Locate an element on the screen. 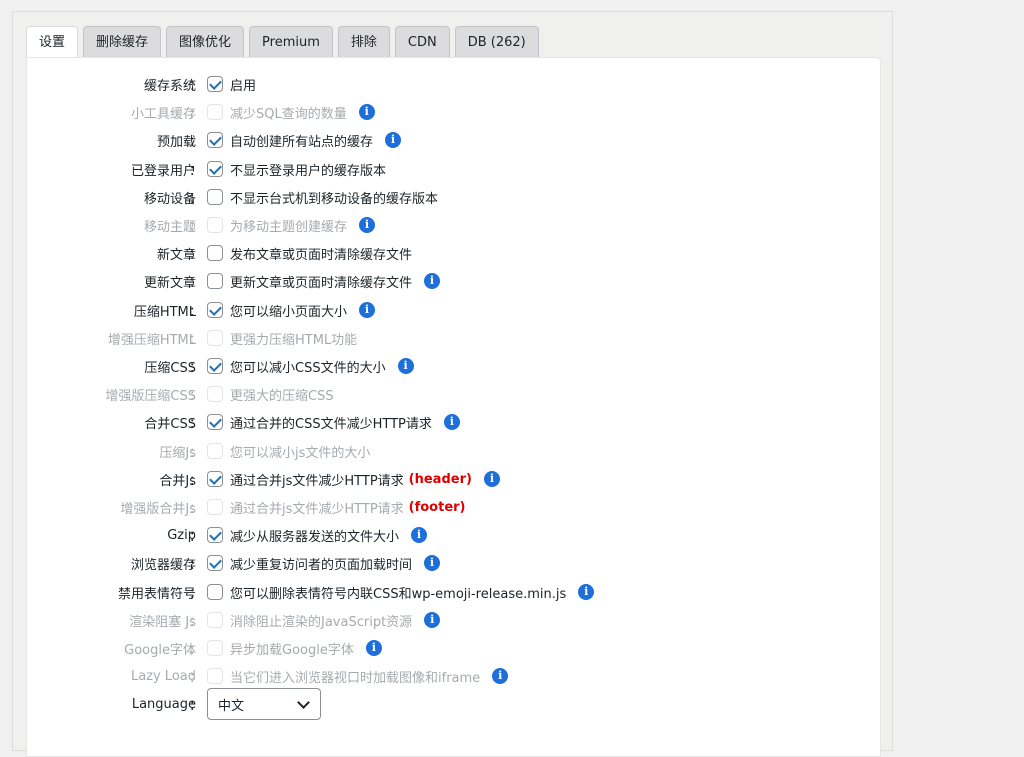 The height and width of the screenshot is (757, 1024). setting-label: 合并Js is located at coordinates (177, 481).